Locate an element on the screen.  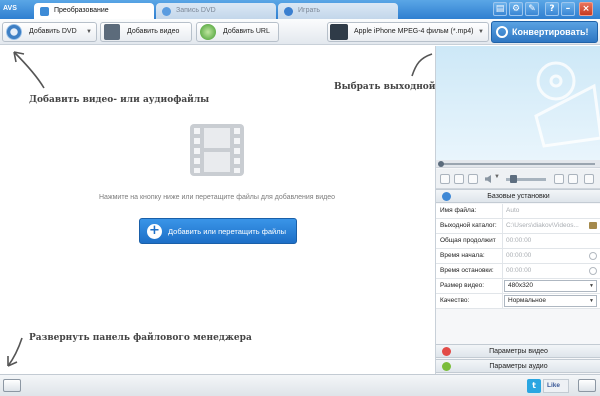
help-icon: ? is located at coordinates (552, 9).